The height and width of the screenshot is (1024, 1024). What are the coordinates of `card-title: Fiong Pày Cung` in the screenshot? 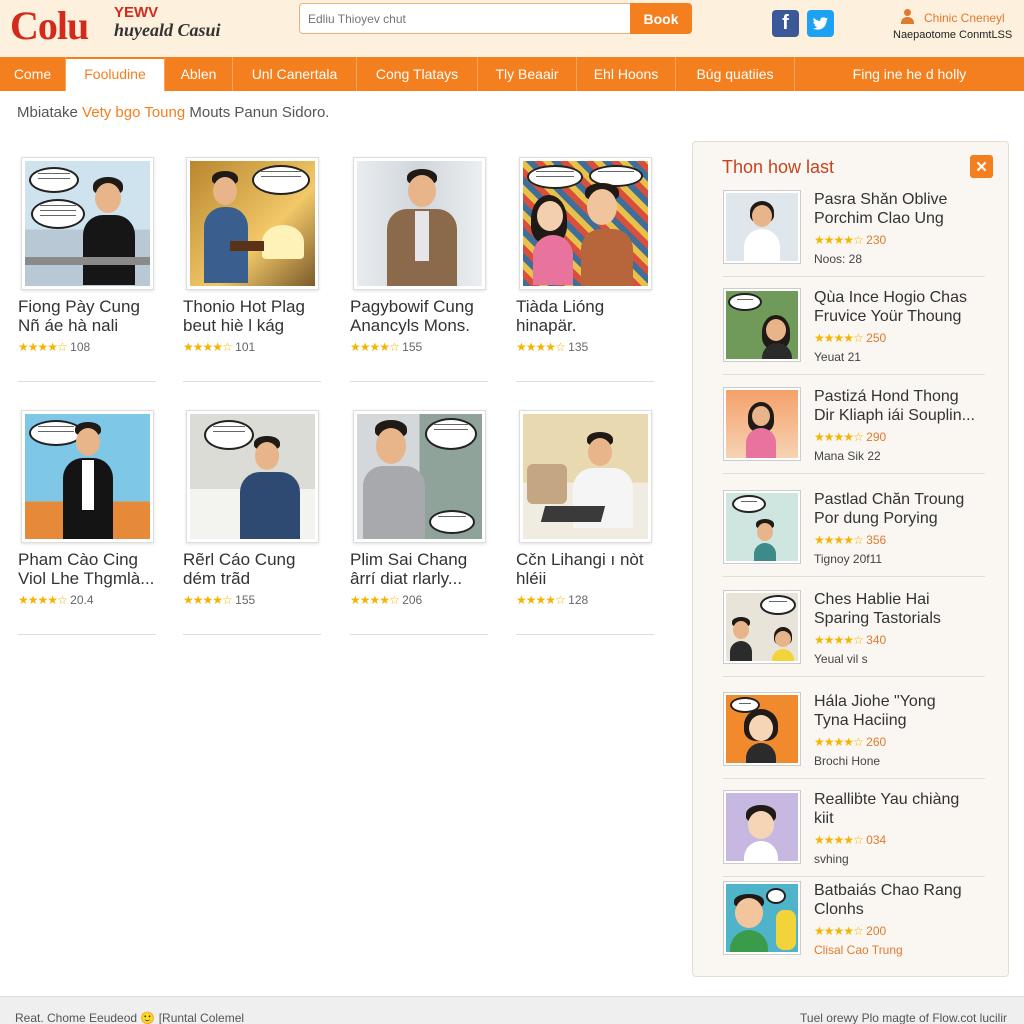 It's located at (88, 306).